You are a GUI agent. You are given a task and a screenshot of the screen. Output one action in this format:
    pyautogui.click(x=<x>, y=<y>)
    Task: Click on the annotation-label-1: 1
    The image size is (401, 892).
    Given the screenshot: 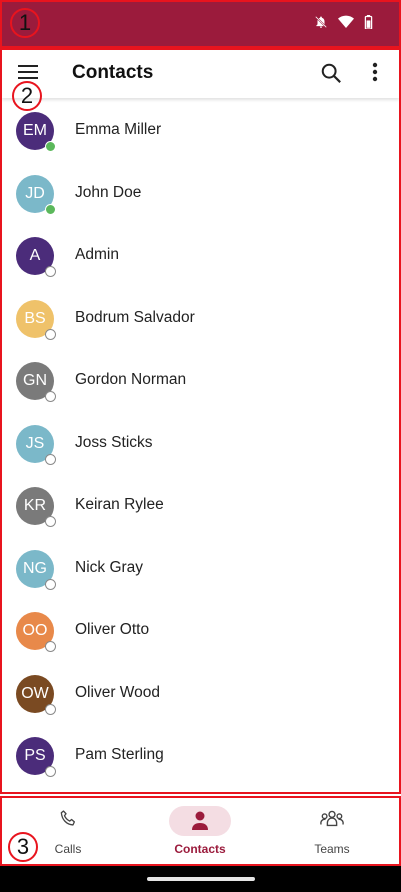 What is the action you would take?
    pyautogui.click(x=25, y=23)
    